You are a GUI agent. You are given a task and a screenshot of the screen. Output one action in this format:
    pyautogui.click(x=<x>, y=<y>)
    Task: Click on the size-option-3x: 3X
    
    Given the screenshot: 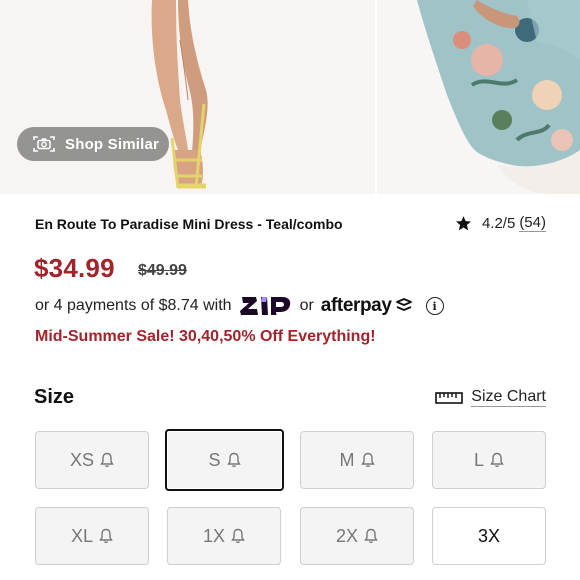 What is the action you would take?
    pyautogui.click(x=489, y=536)
    